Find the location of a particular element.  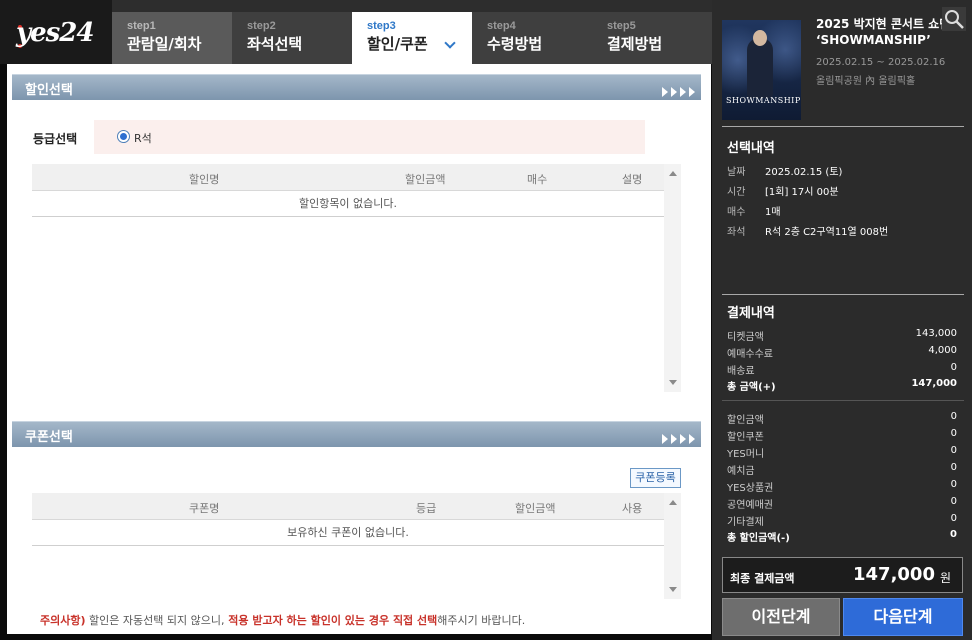

step-label: 할인/쿠폰 is located at coordinates (397, 44).